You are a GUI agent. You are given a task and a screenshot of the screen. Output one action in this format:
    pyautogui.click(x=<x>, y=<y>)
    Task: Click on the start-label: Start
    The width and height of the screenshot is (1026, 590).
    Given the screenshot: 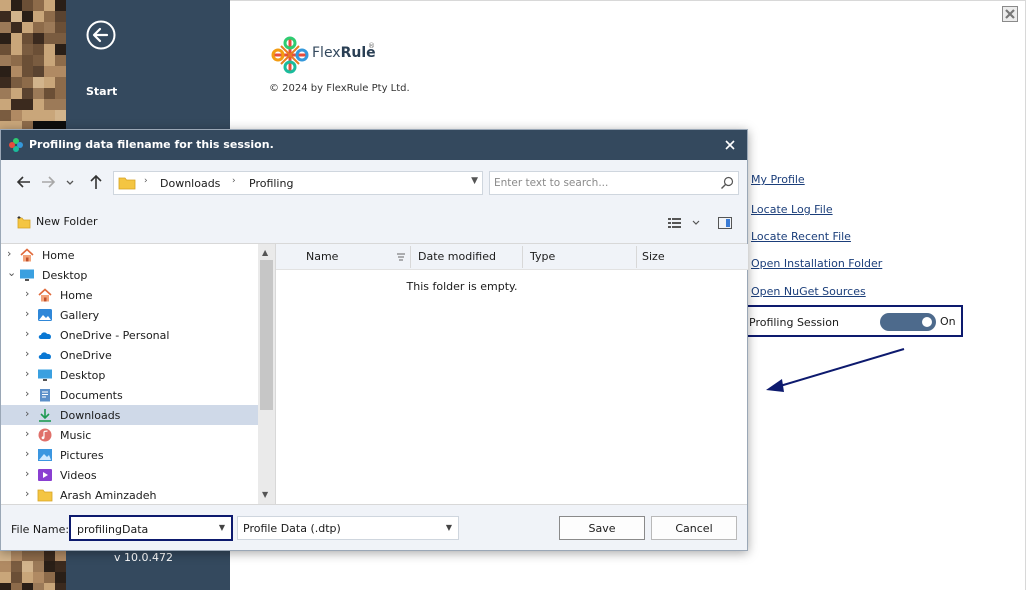 What is the action you would take?
    pyautogui.click(x=101, y=91)
    